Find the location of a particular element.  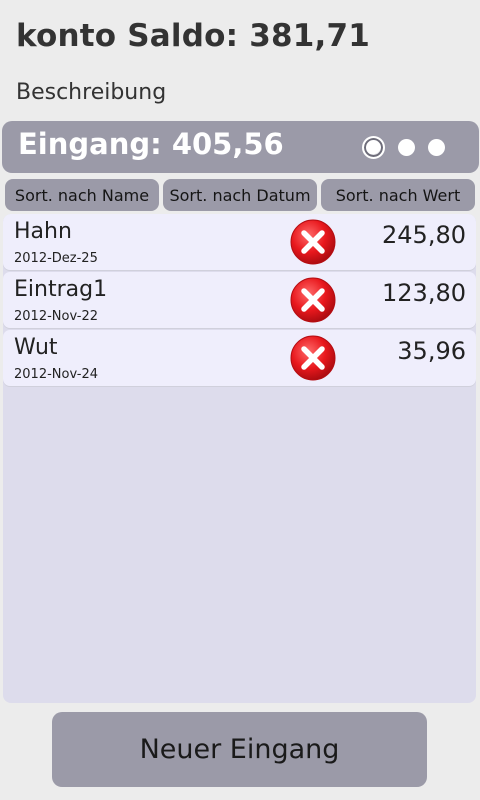

entry-value: 35,96 is located at coordinates (431, 351).